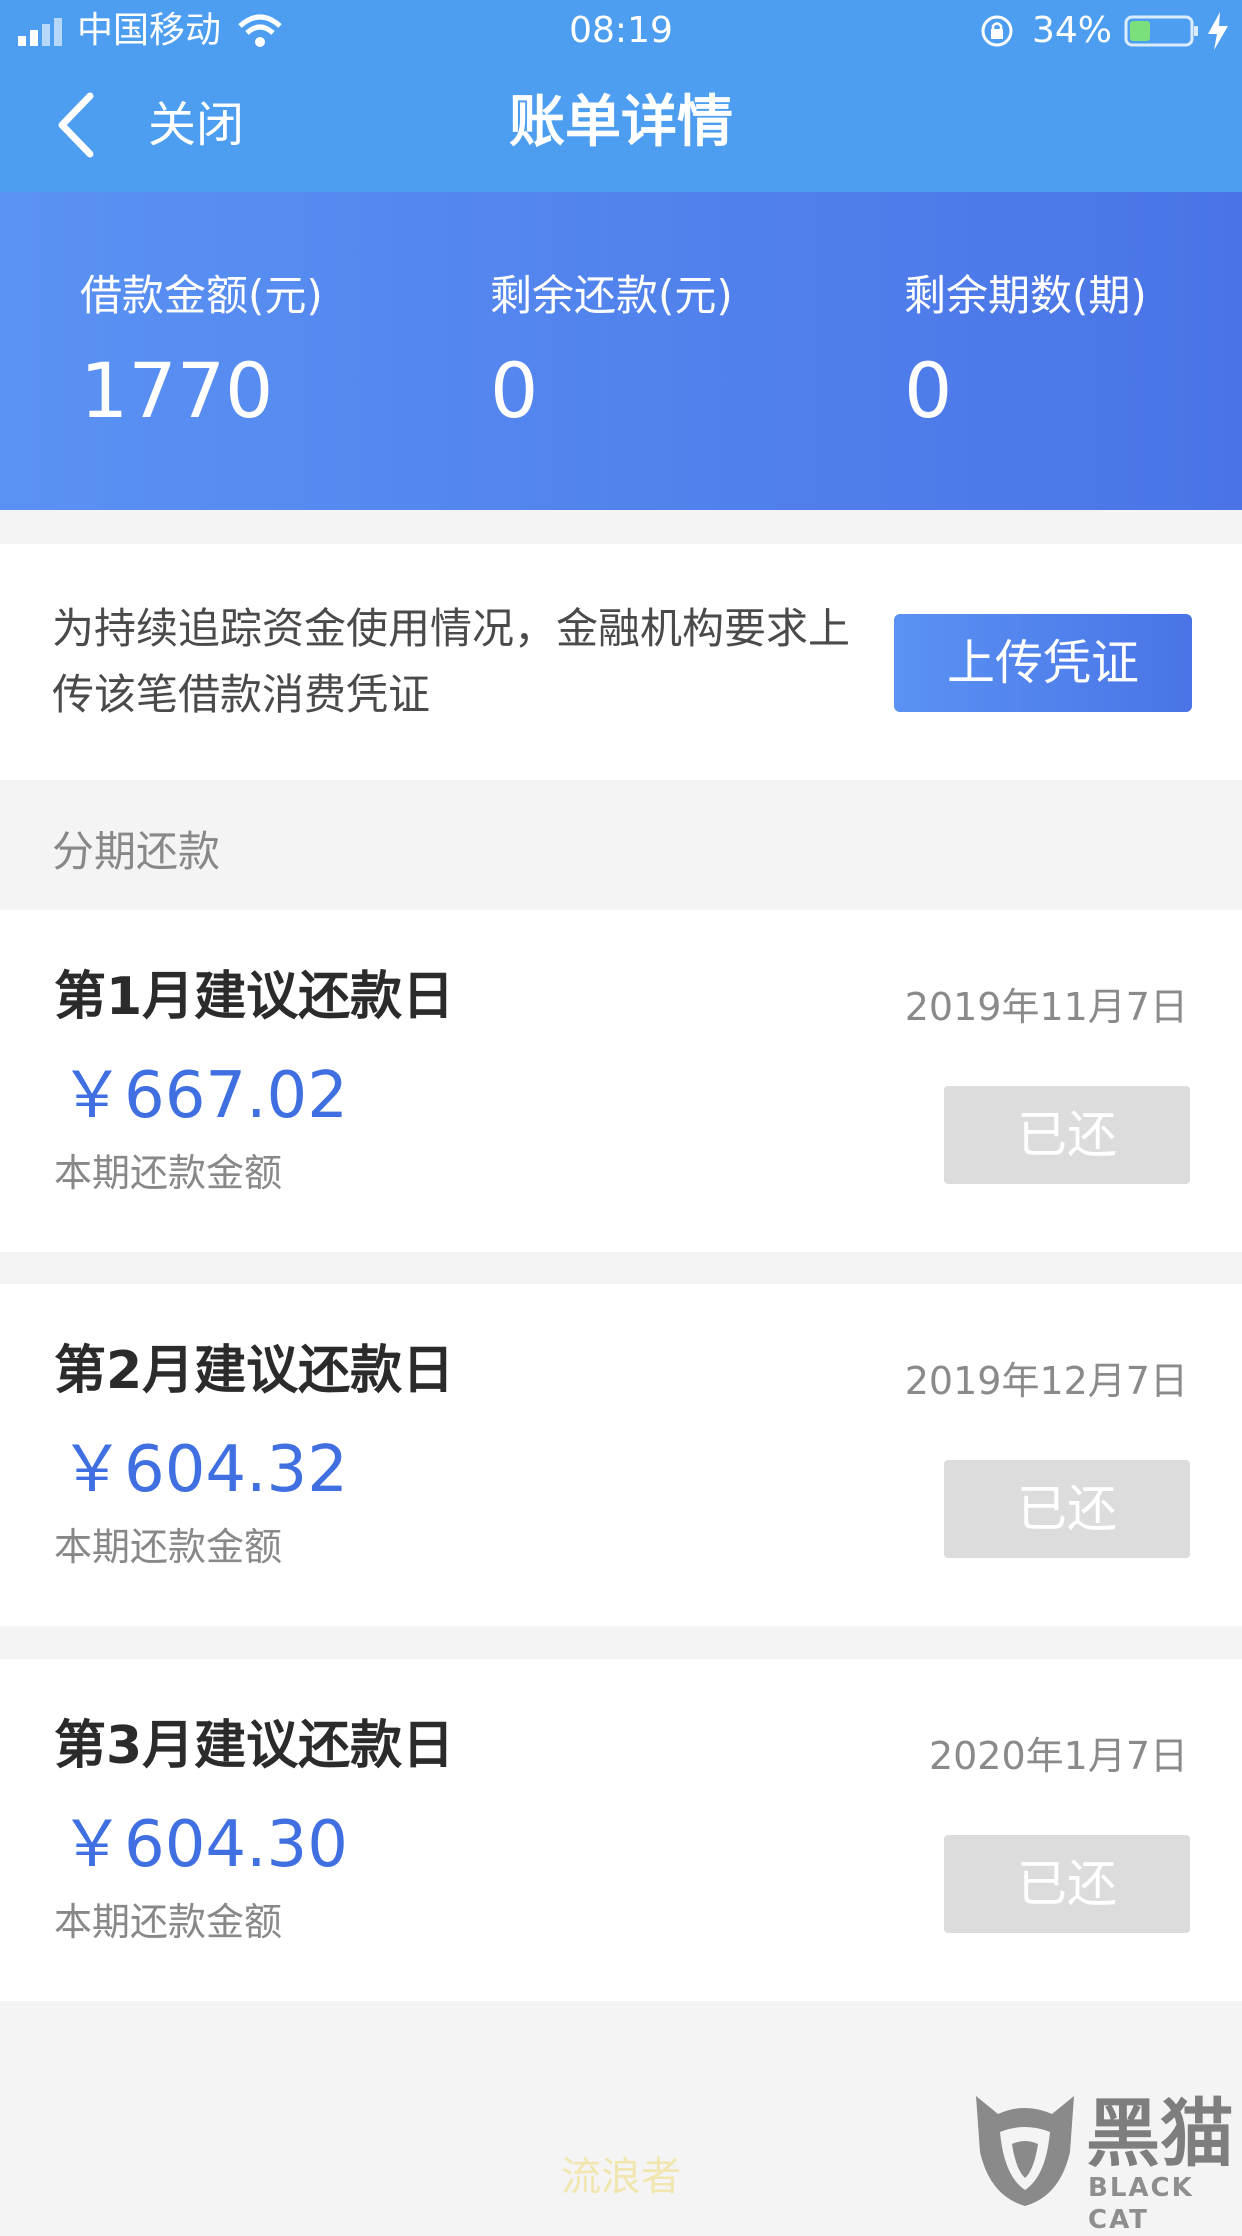 The height and width of the screenshot is (2236, 1242). What do you see at coordinates (1025, 2151) in the screenshot?
I see `black-cat-logo-icon` at bounding box center [1025, 2151].